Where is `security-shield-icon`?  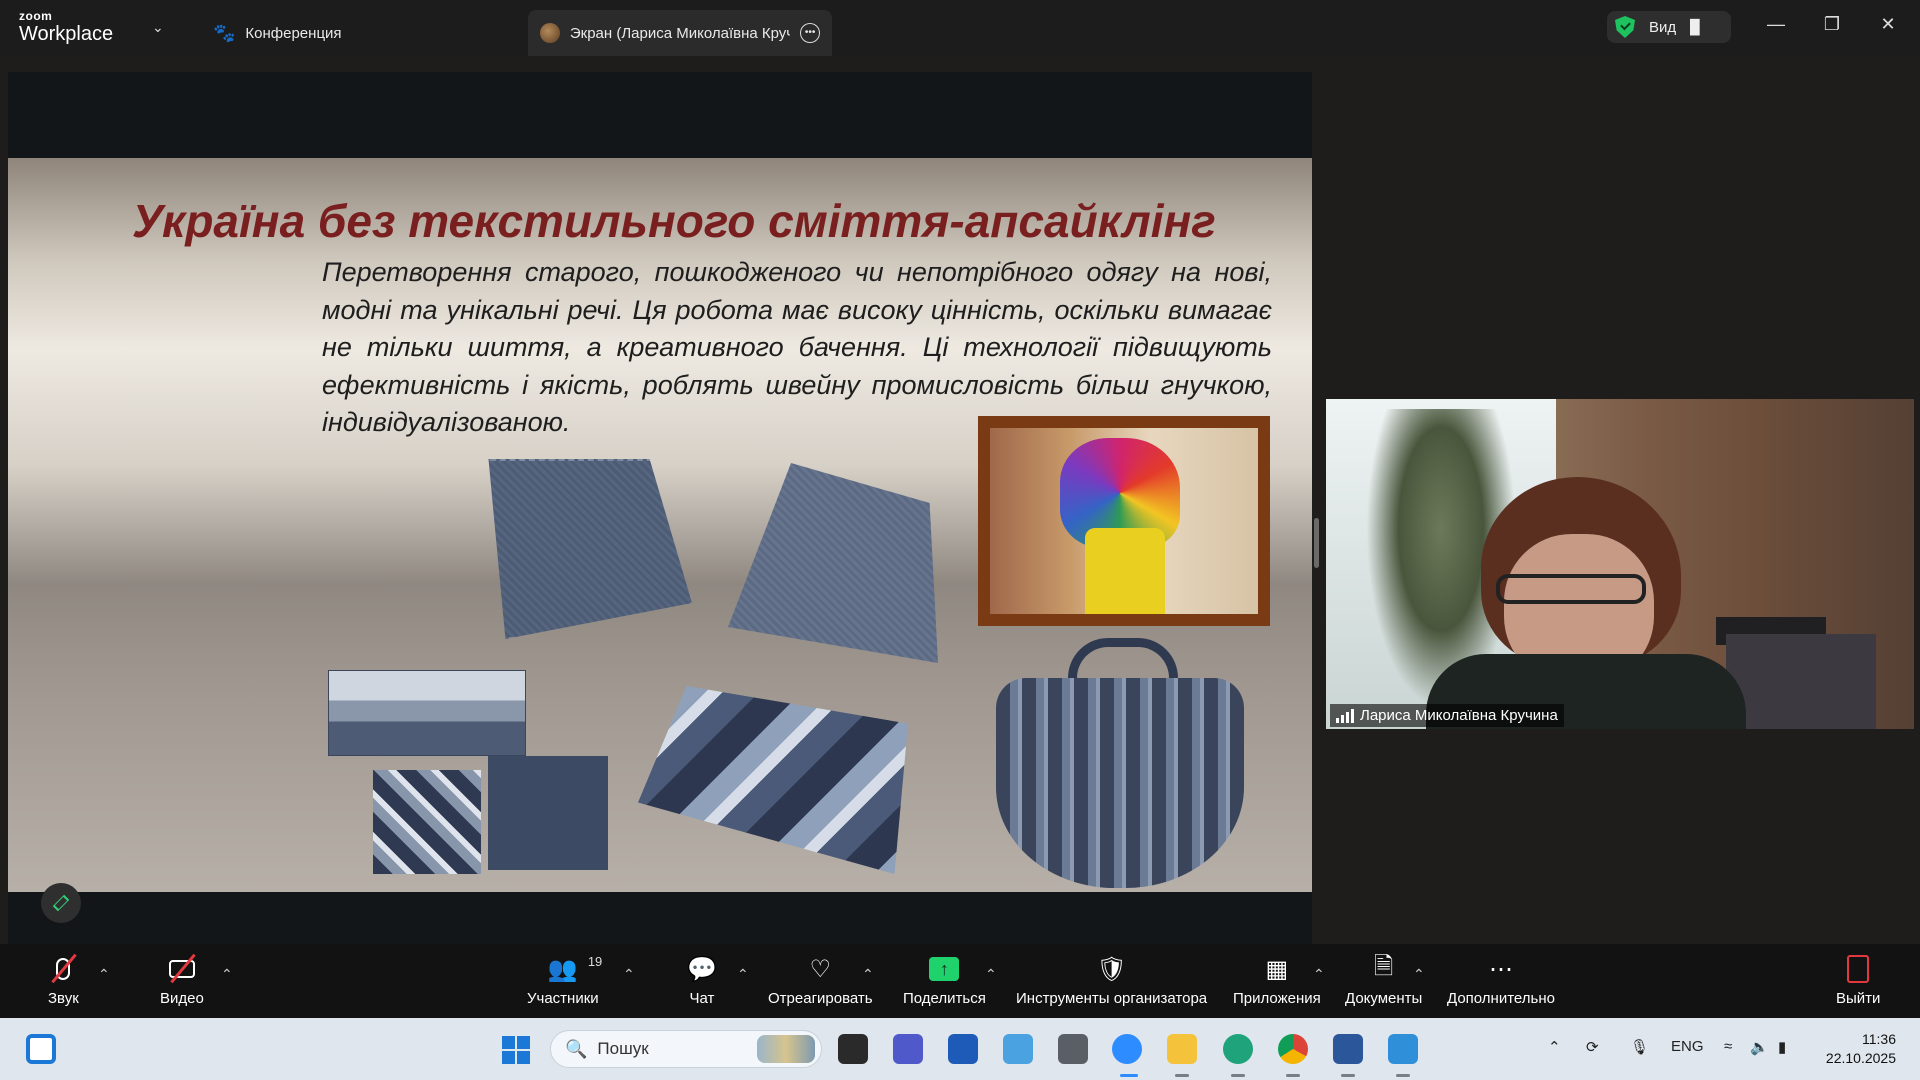 security-shield-icon is located at coordinates (1625, 27).